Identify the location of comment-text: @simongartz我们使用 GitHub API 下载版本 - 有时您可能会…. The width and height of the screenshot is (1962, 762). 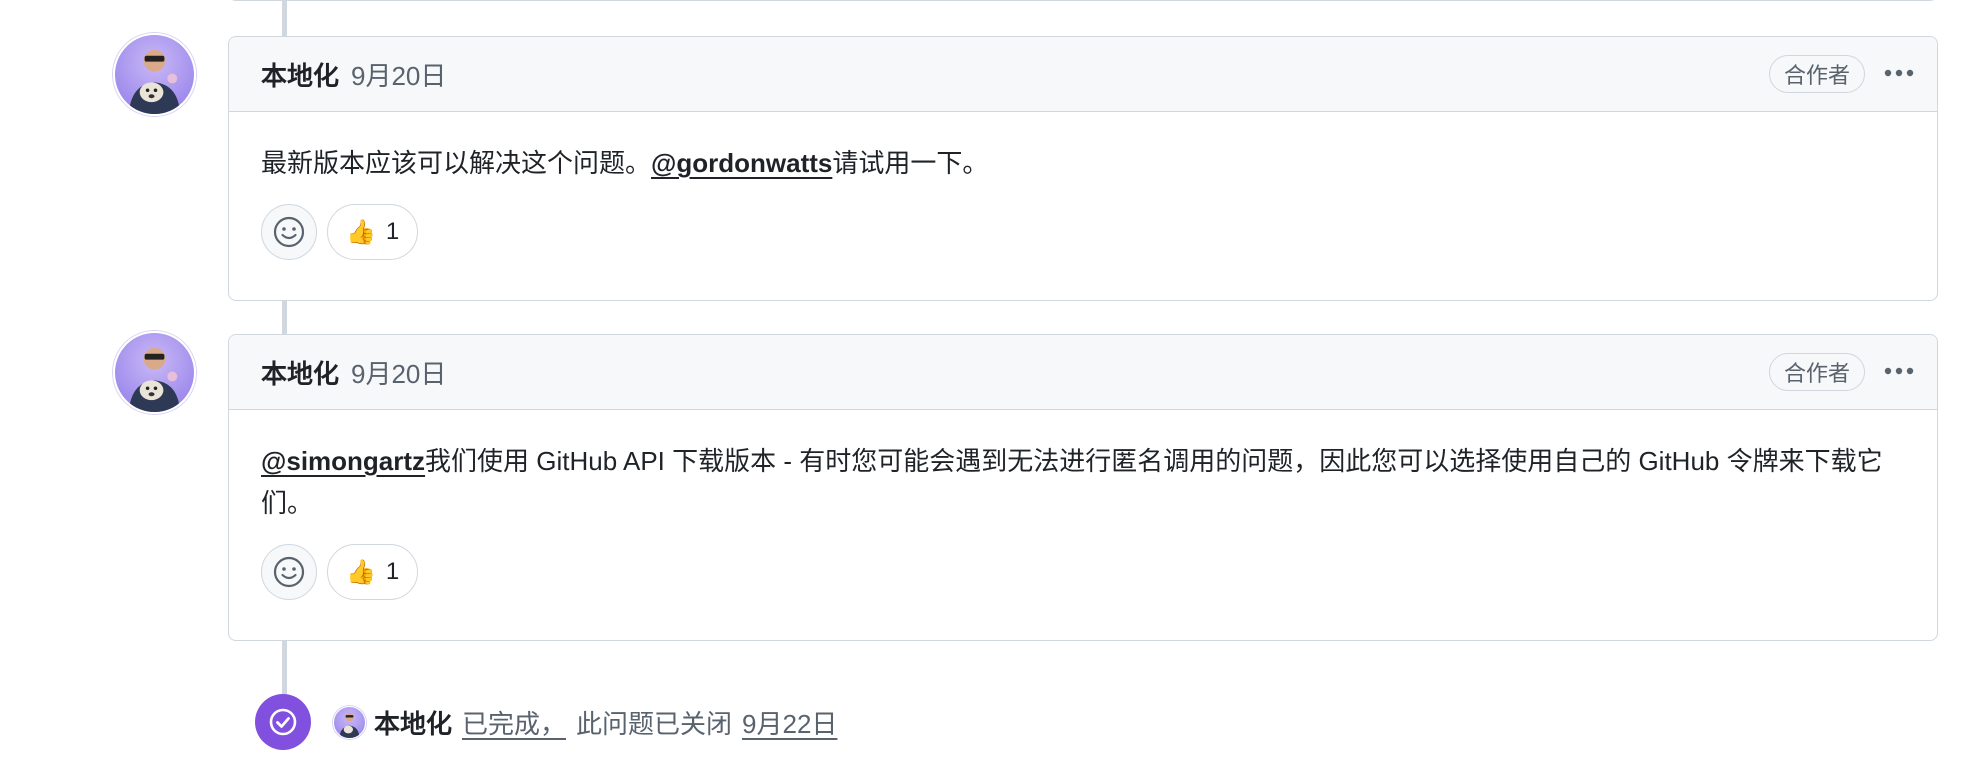
(1083, 482).